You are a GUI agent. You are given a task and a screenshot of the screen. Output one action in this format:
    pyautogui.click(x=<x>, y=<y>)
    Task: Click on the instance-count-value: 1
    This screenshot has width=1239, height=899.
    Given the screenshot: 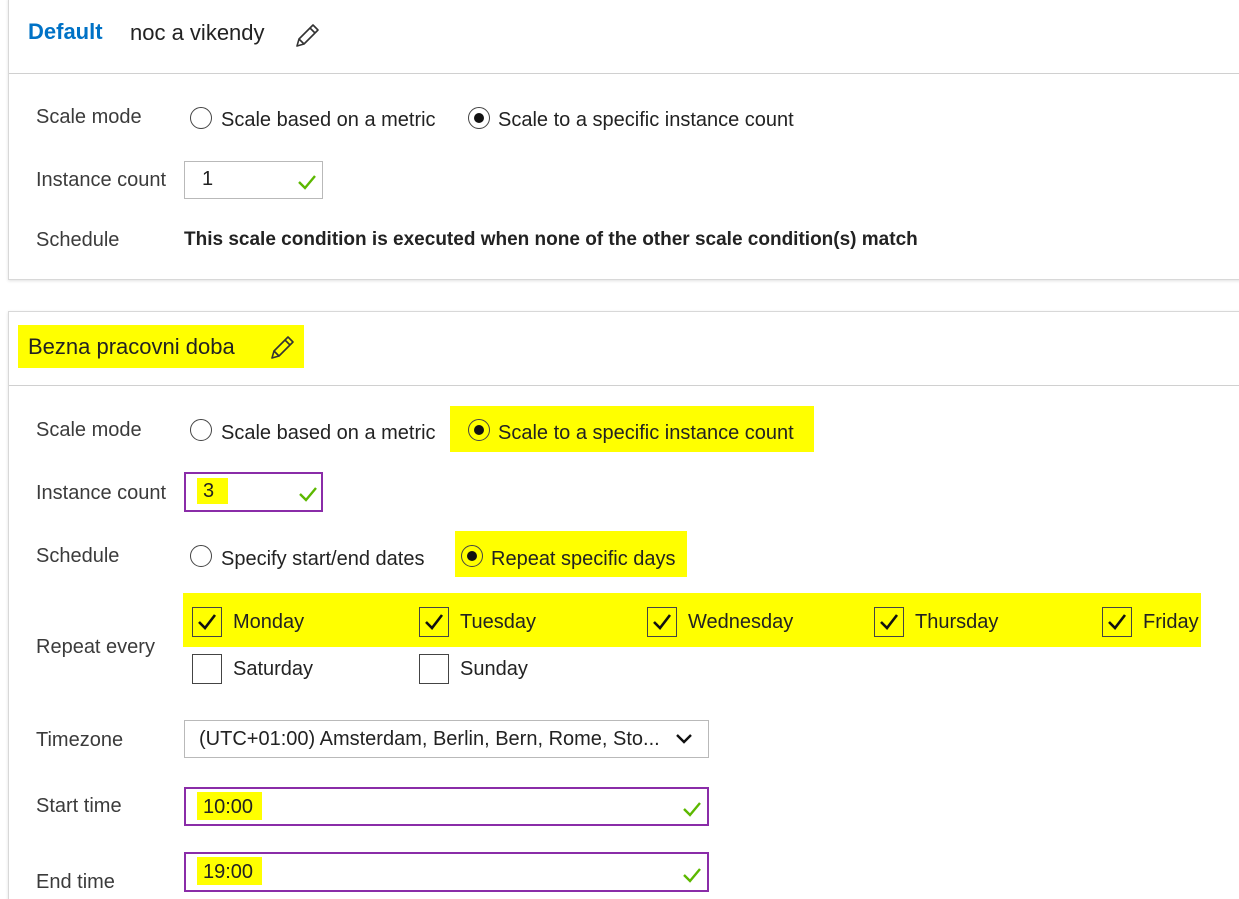 What is the action you would take?
    pyautogui.click(x=208, y=179)
    